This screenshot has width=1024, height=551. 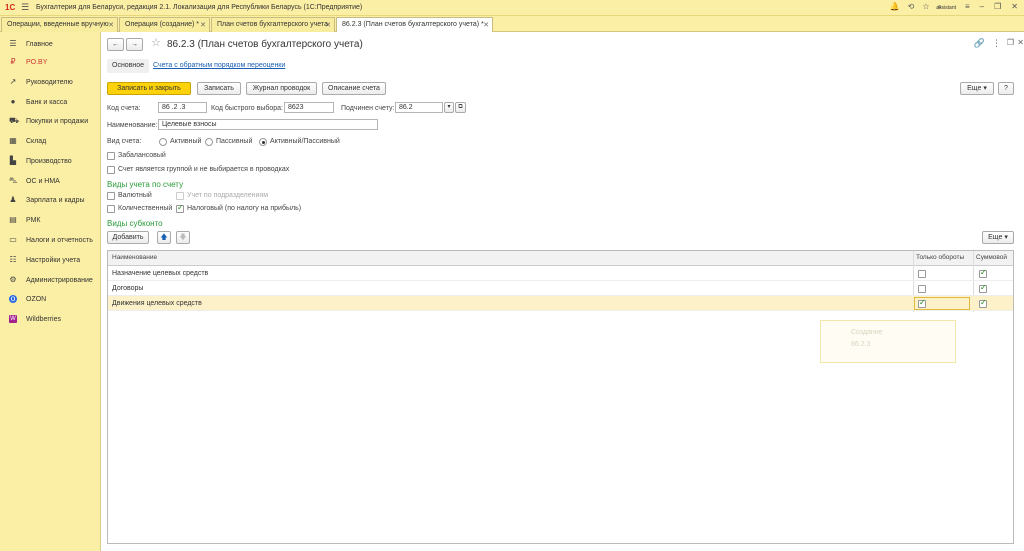 What do you see at coordinates (309, 107) in the screenshot?
I see `quick-code-input: 8623` at bounding box center [309, 107].